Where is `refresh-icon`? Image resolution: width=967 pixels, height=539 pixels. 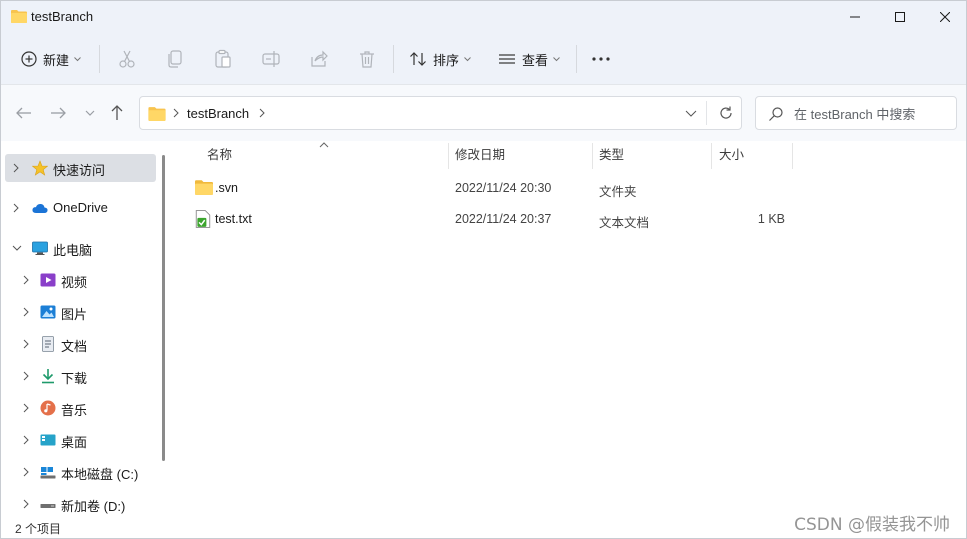 refresh-icon is located at coordinates (726, 113).